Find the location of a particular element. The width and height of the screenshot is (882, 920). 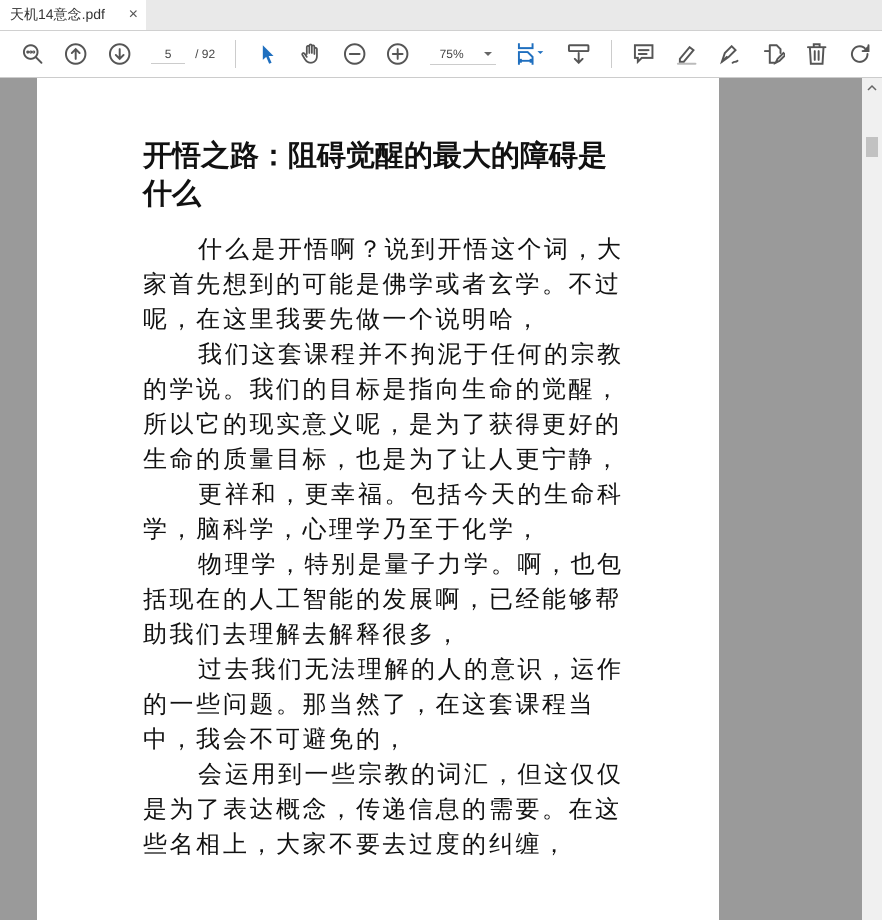

body-paragraph: 物理学，特别是量子力学。啊，也包括现在的人工智能的发展啊，已经能够帮助我们去理解去解释很多， is located at coordinates (384, 599).